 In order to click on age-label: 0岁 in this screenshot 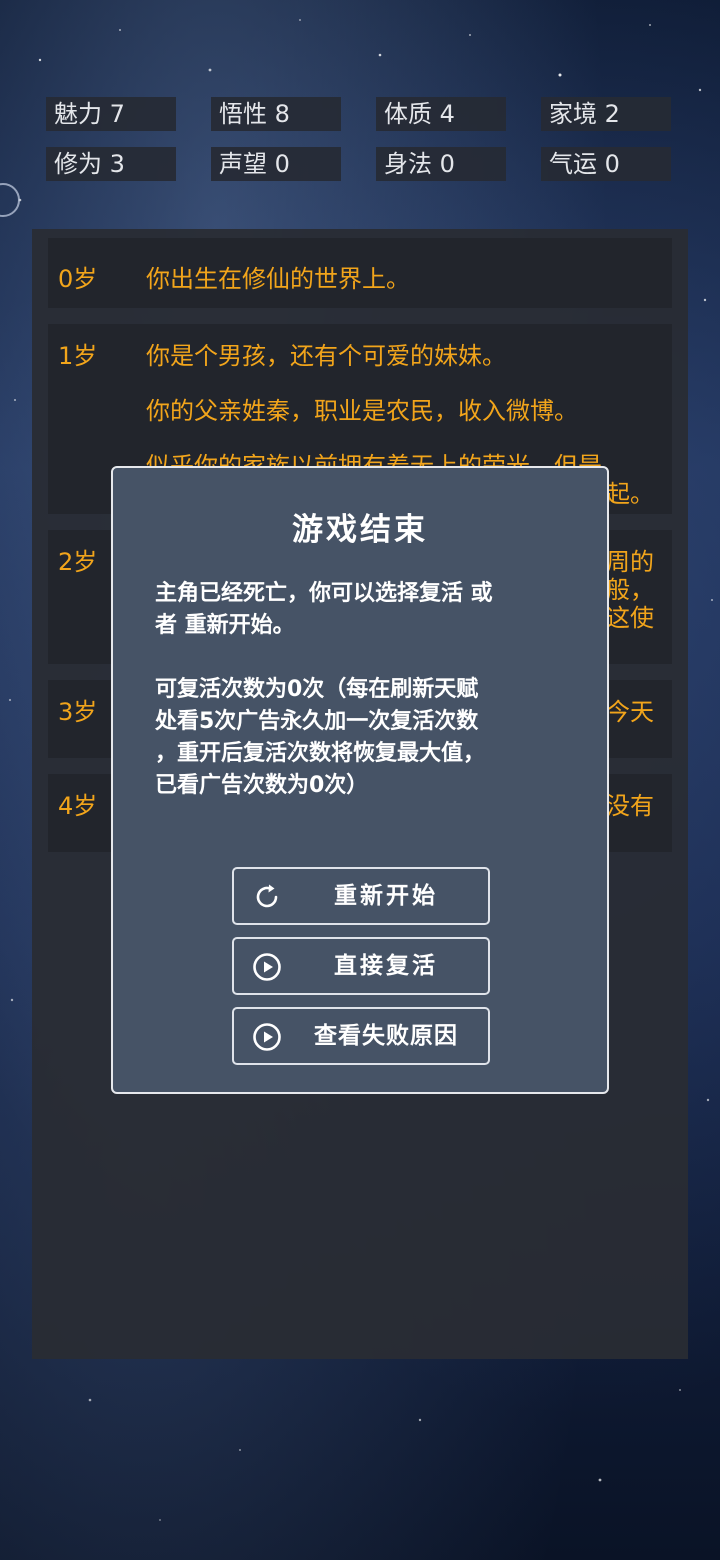, I will do `click(78, 279)`.